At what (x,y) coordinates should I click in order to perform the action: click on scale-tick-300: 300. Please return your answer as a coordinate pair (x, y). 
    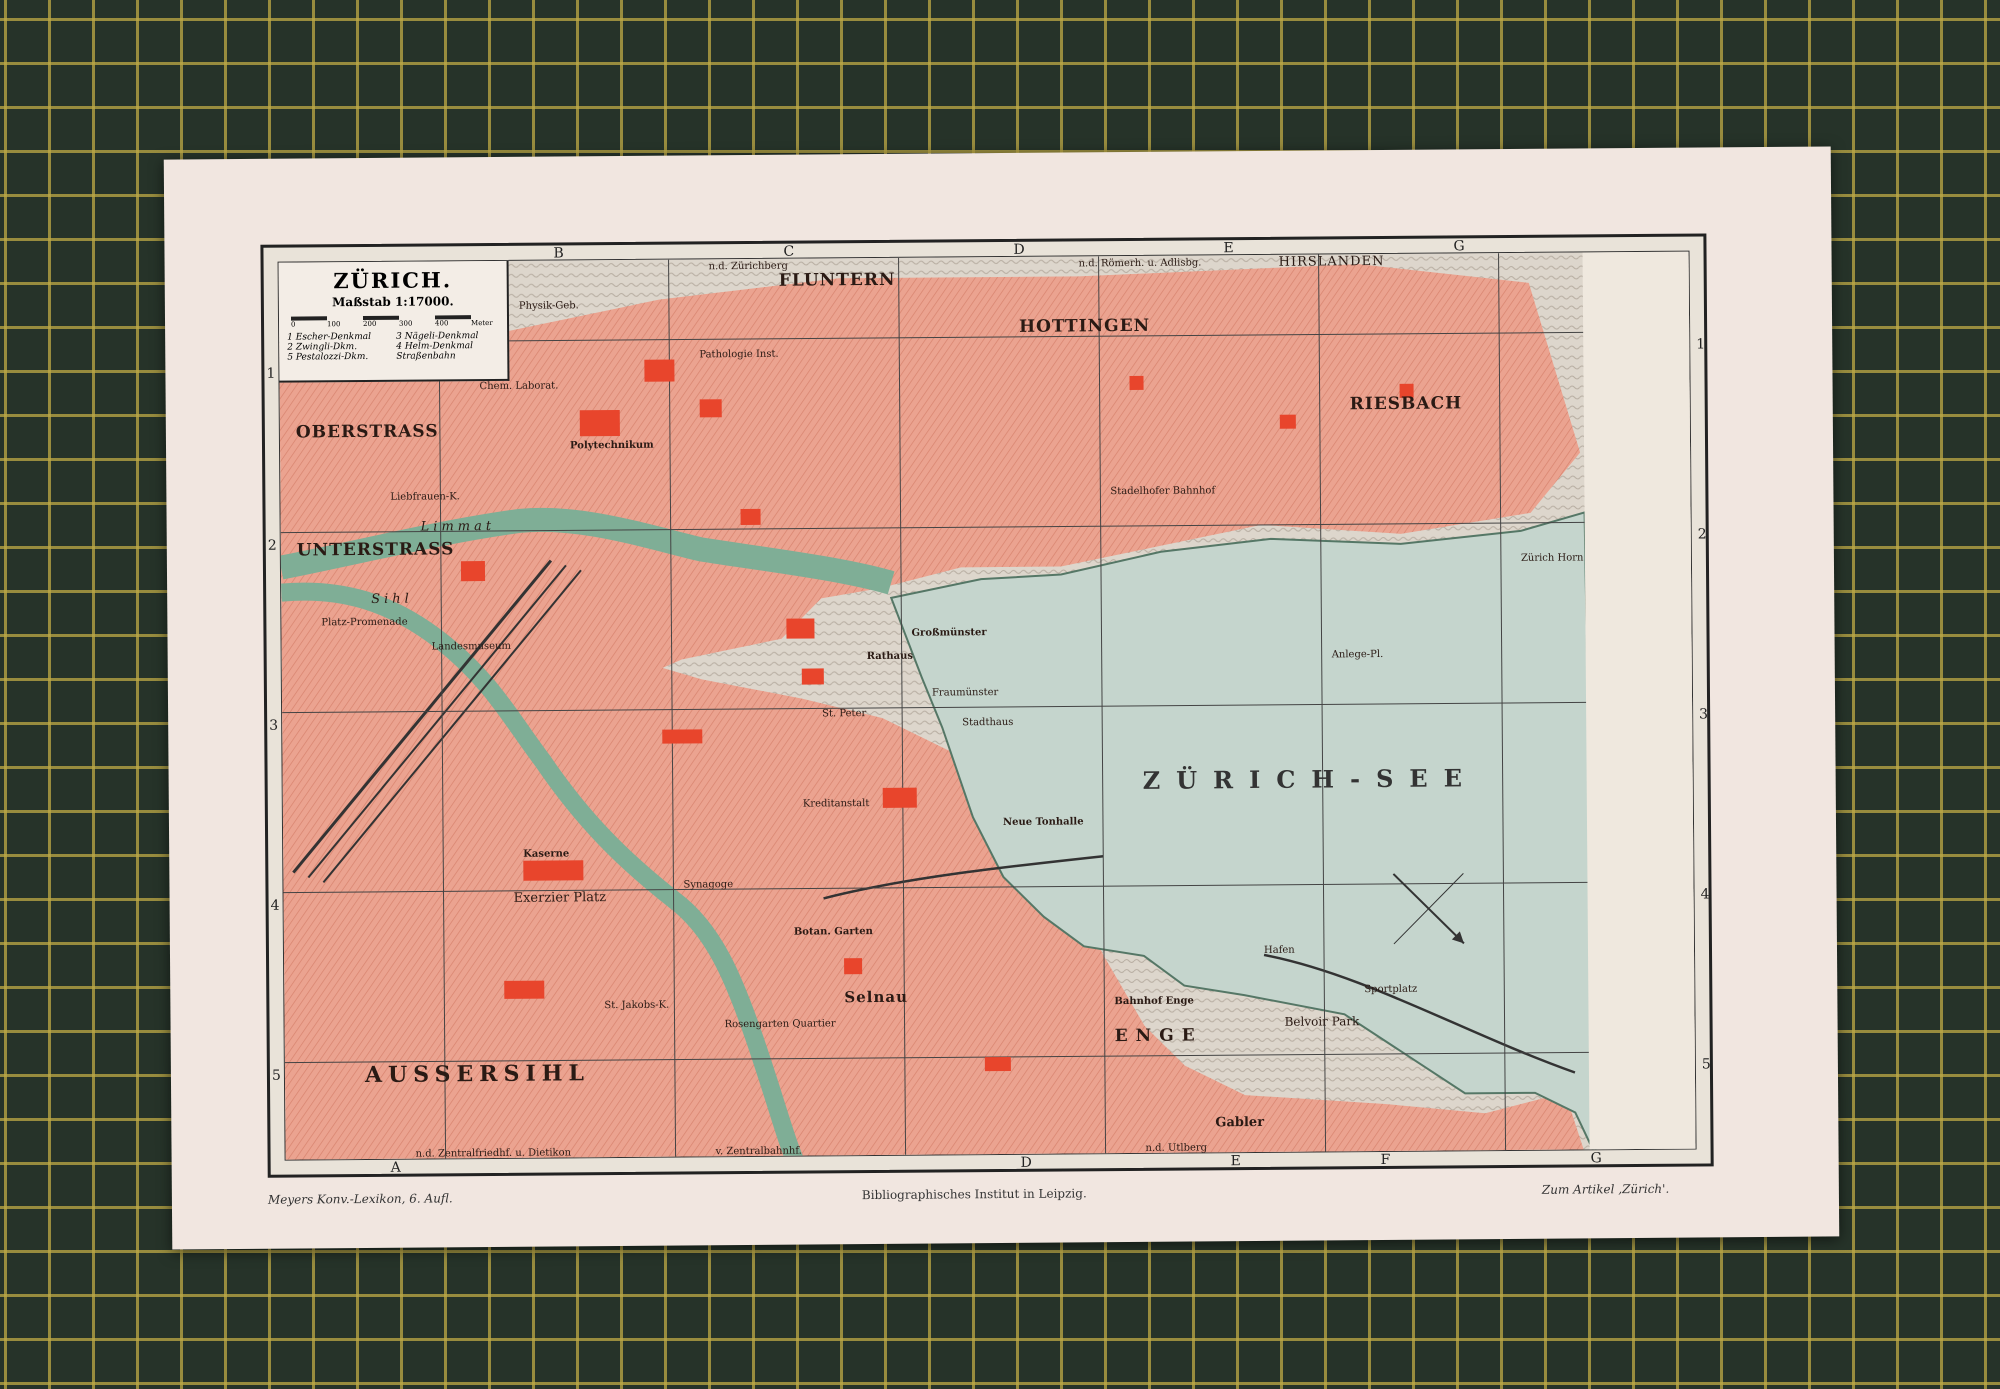
    Looking at the image, I should click on (406, 323).